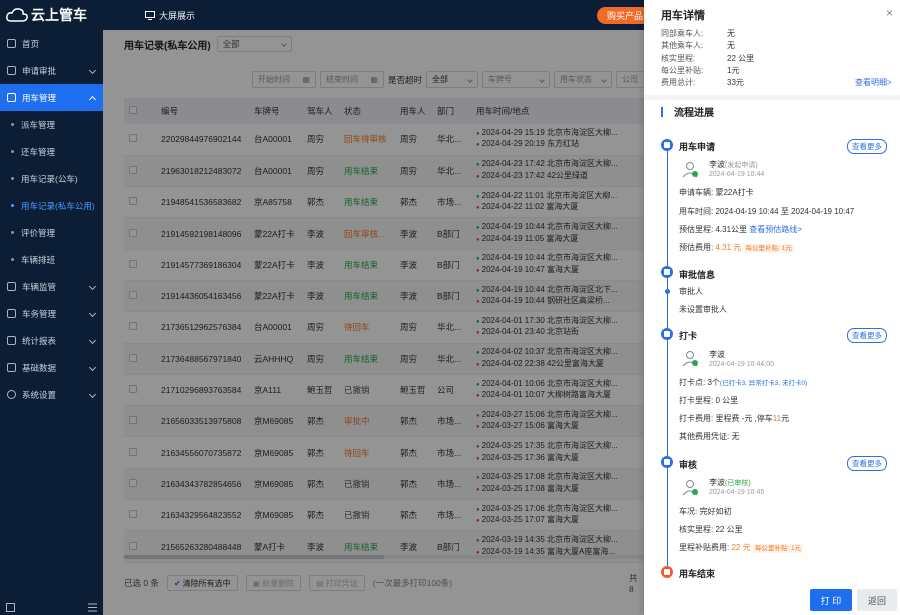  Describe the element at coordinates (691, 291) in the screenshot. I see `approver-label: 审批人` at that location.